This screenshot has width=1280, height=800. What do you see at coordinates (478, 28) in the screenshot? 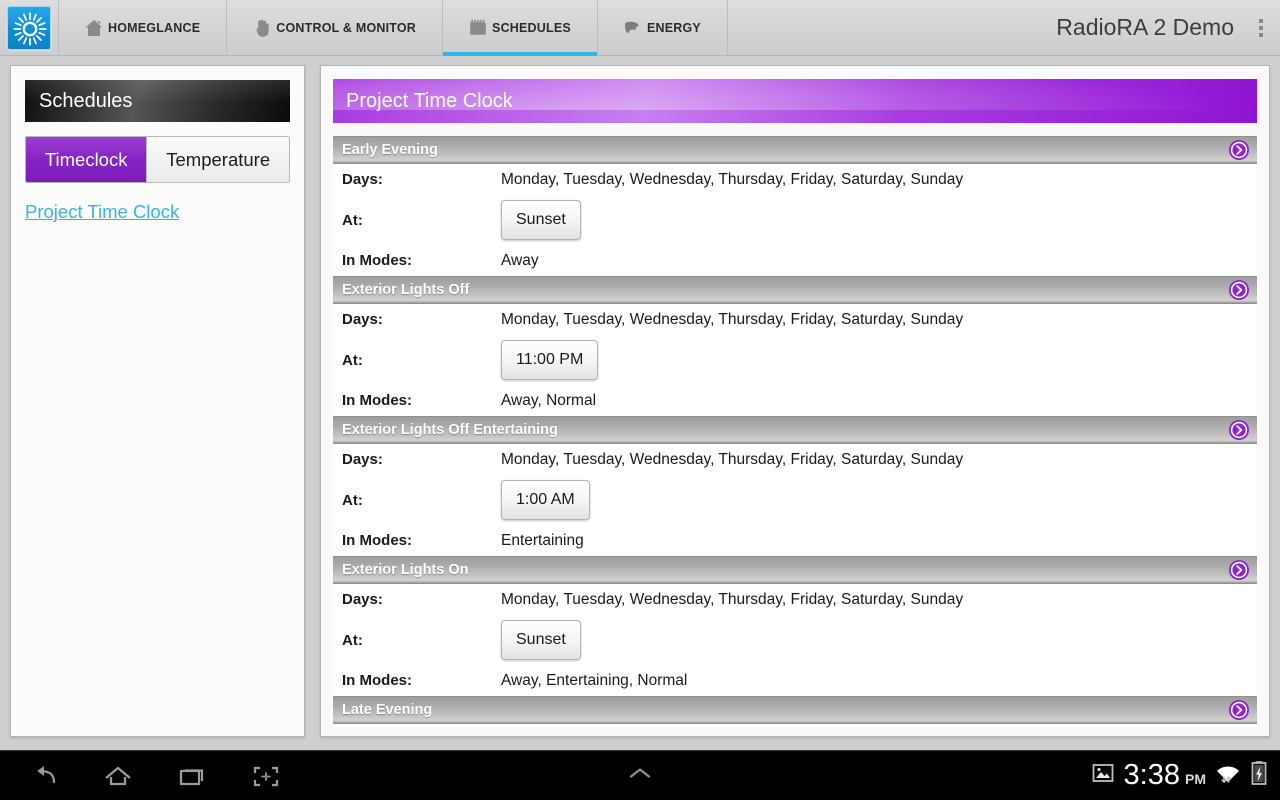
I see `calendar-icon` at bounding box center [478, 28].